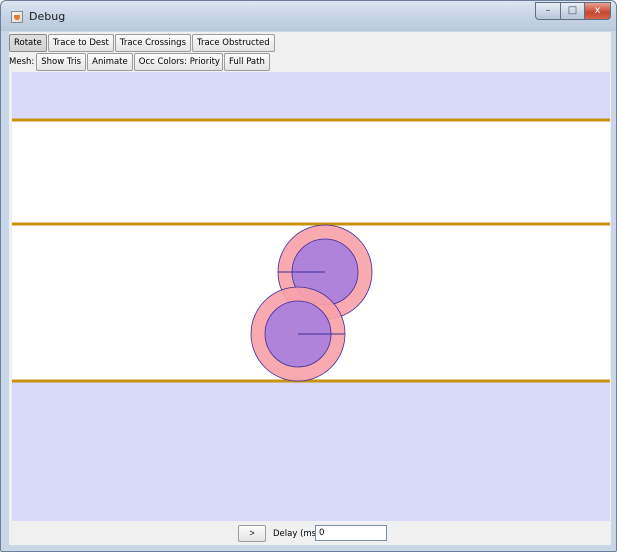 This screenshot has height=552, width=617. What do you see at coordinates (308, 16) in the screenshot?
I see `title-bar: Debug – □ x` at bounding box center [308, 16].